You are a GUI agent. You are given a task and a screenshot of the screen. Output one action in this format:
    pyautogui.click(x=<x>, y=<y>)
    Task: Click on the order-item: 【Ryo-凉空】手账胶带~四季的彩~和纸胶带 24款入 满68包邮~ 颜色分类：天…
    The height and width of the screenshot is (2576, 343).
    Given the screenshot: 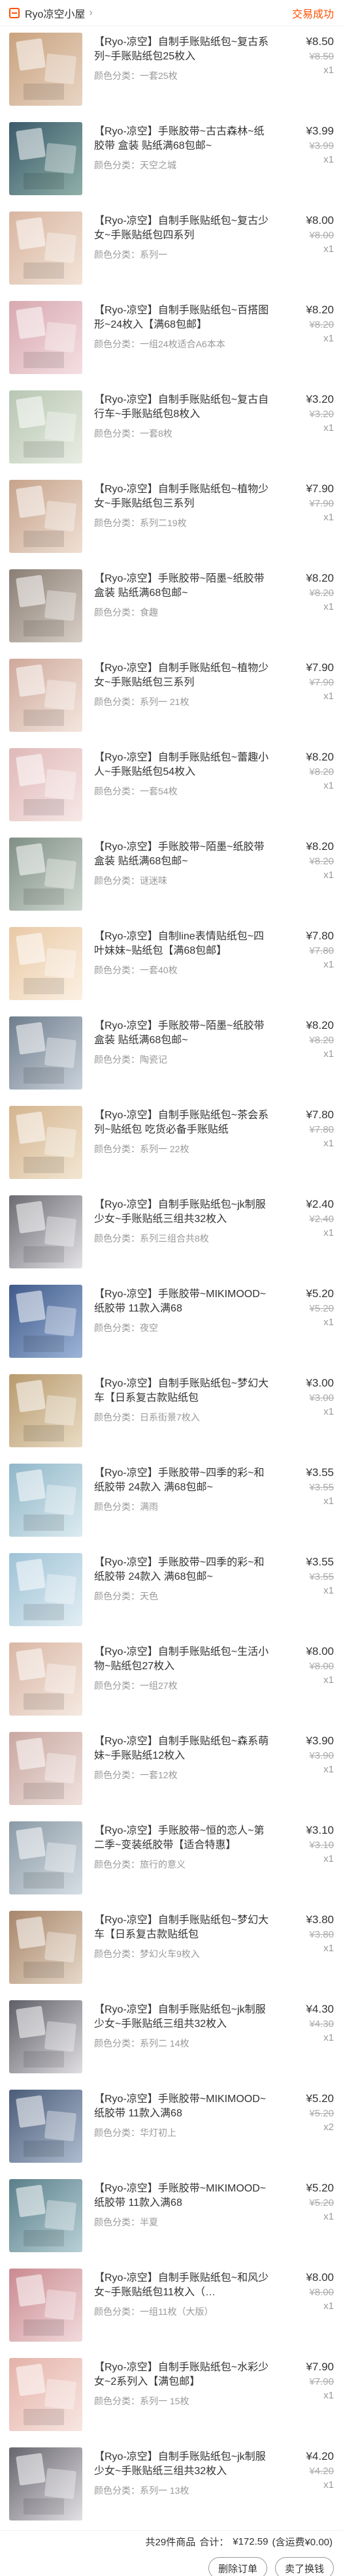 What is the action you would take?
    pyautogui.click(x=171, y=1591)
    